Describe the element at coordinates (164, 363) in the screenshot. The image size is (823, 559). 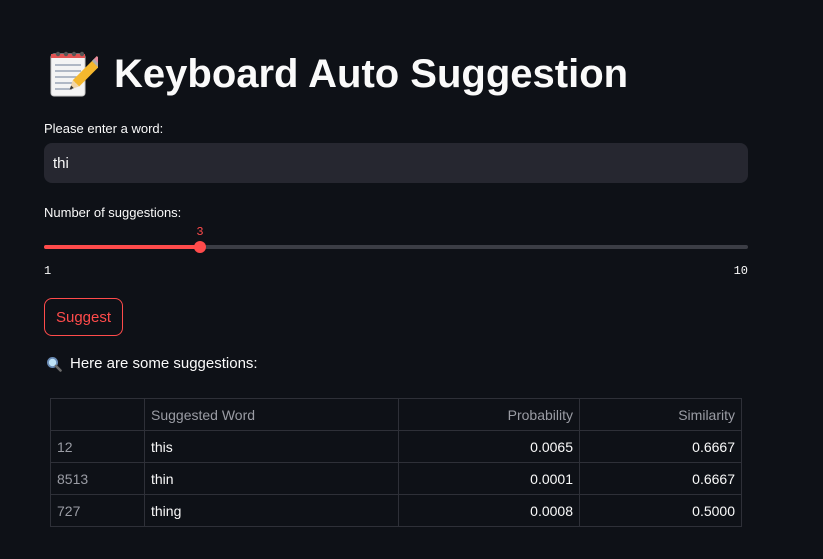
I see `results-message-text: Here are some suggestions:` at that location.